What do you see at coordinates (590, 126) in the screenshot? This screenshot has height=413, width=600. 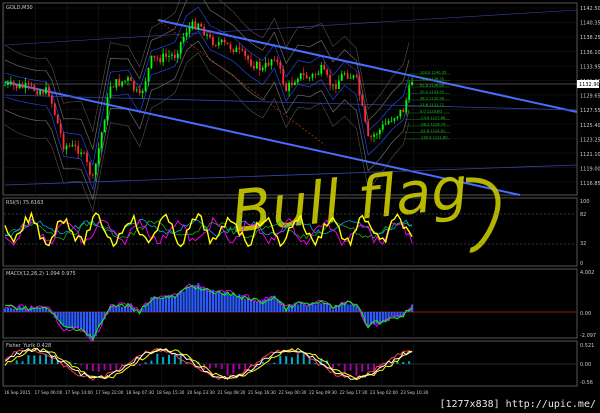 I see `price-label: 1125.40` at bounding box center [590, 126].